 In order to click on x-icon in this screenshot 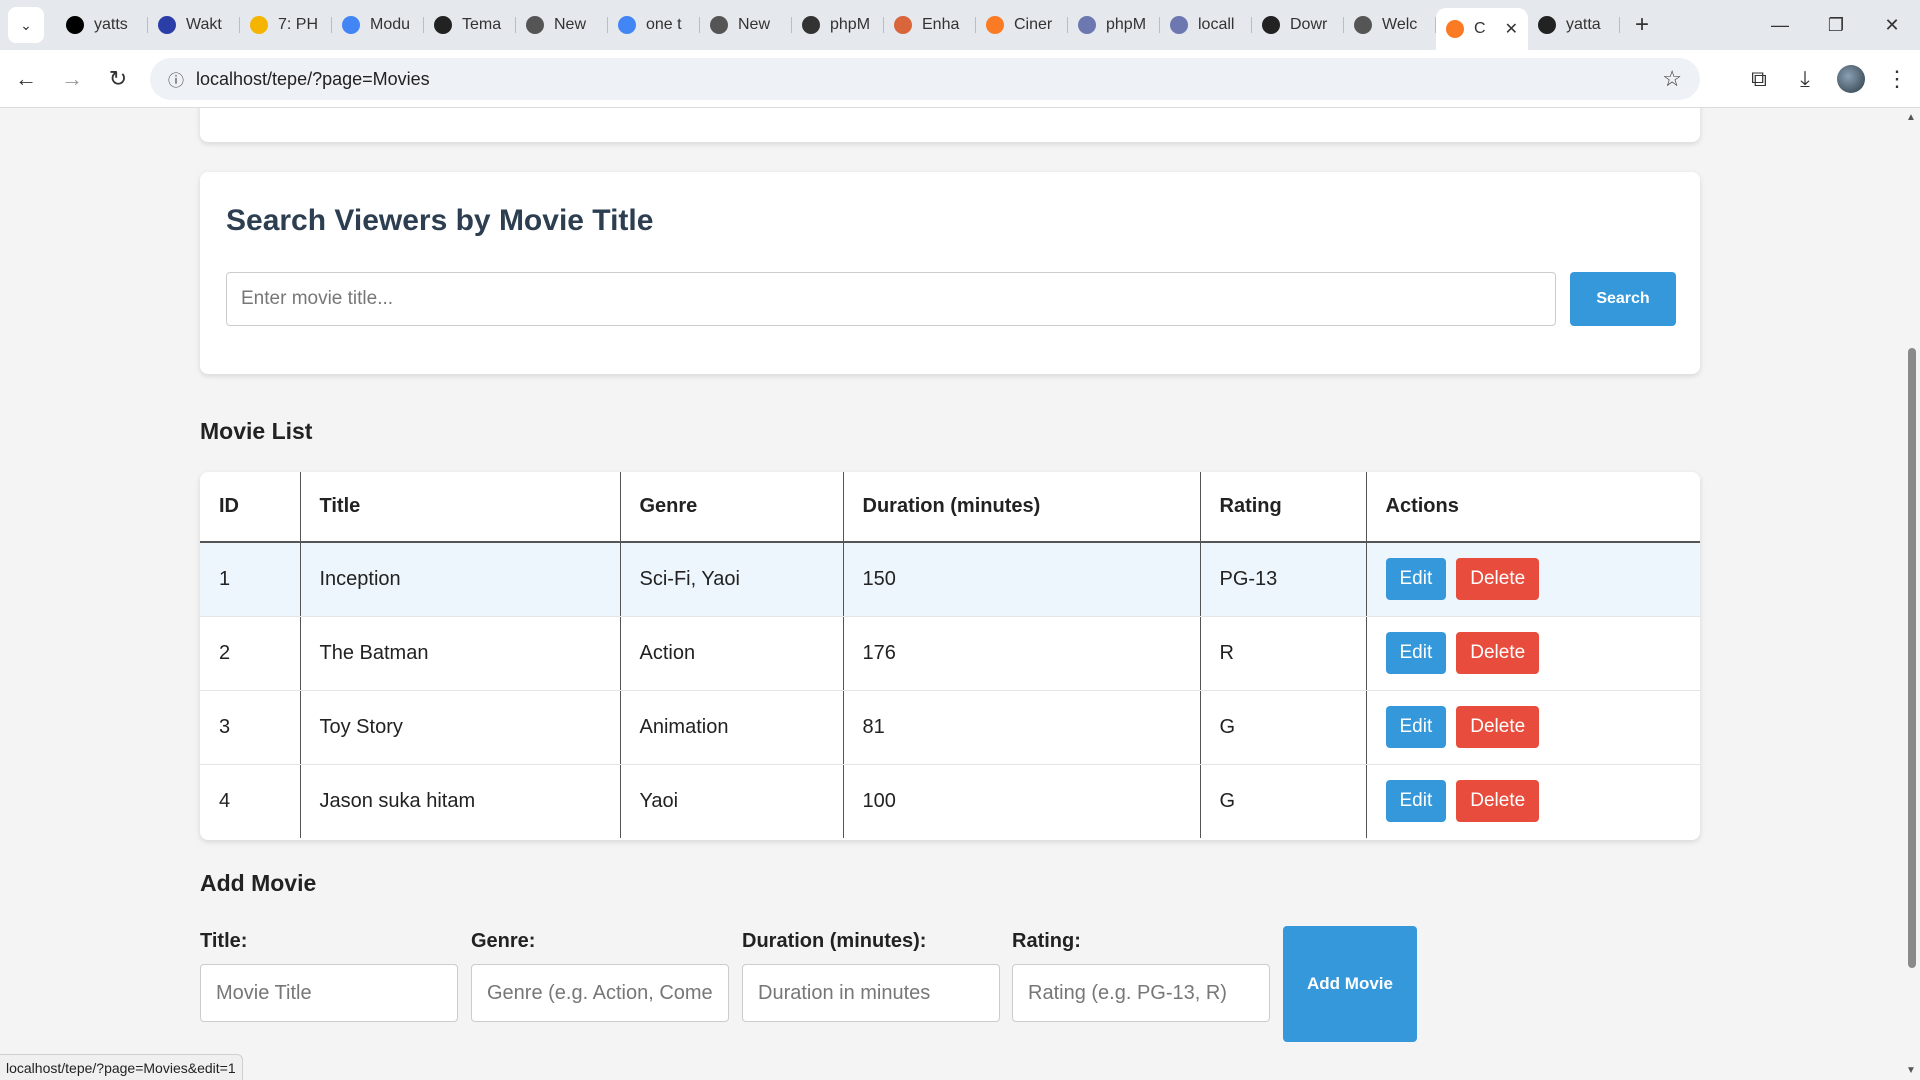, I will do `click(75, 25)`.